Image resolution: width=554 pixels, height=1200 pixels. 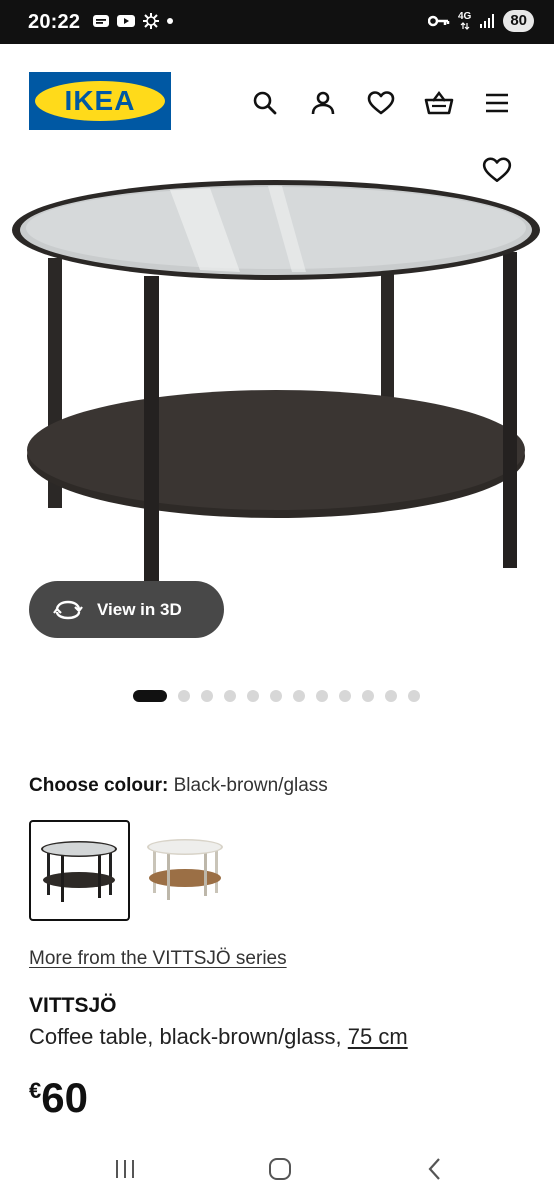 I want to click on colour-selector-label: Choose colour: Black-brown/glass, so click(x=178, y=786).